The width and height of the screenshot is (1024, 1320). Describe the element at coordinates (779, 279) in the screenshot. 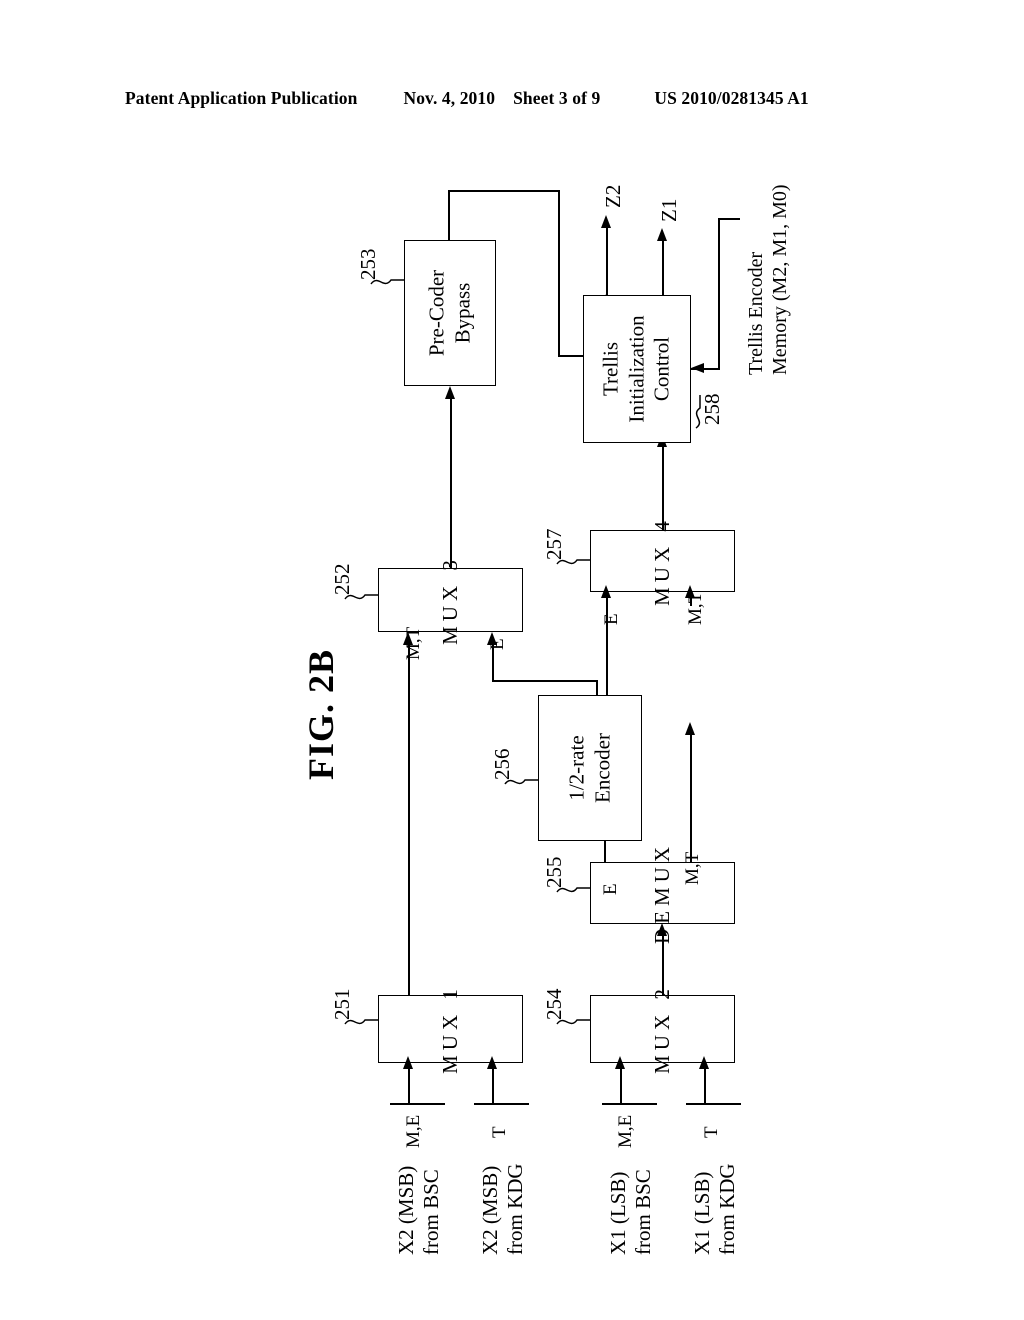

I see `label-trellis-encoder-memory-line2: Memory (M2, M1, M0)` at that location.